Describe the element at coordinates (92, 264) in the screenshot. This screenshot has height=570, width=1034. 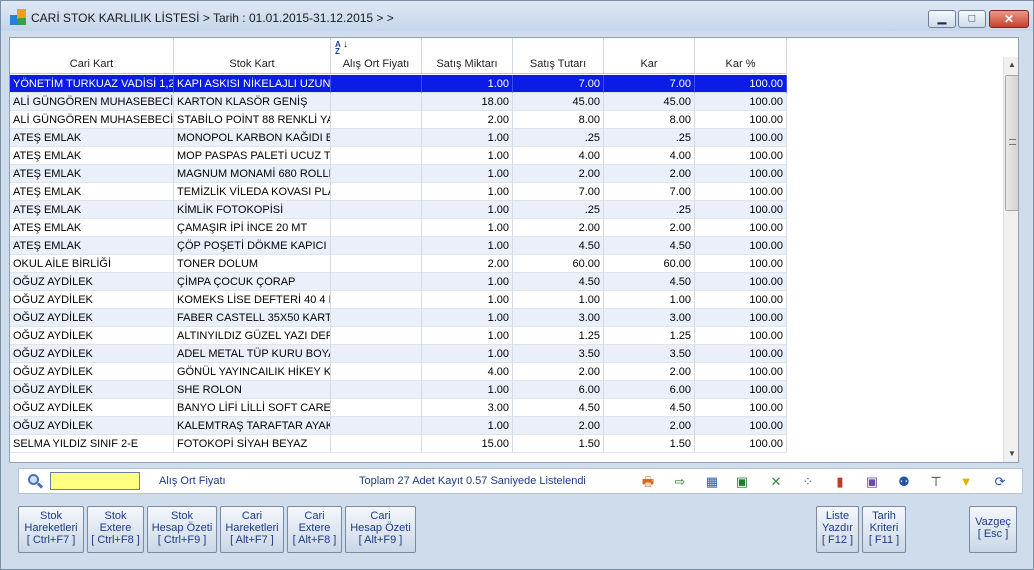
I see `cari-kart-cell: OKUL AİLE BİRLİĞİ` at that location.